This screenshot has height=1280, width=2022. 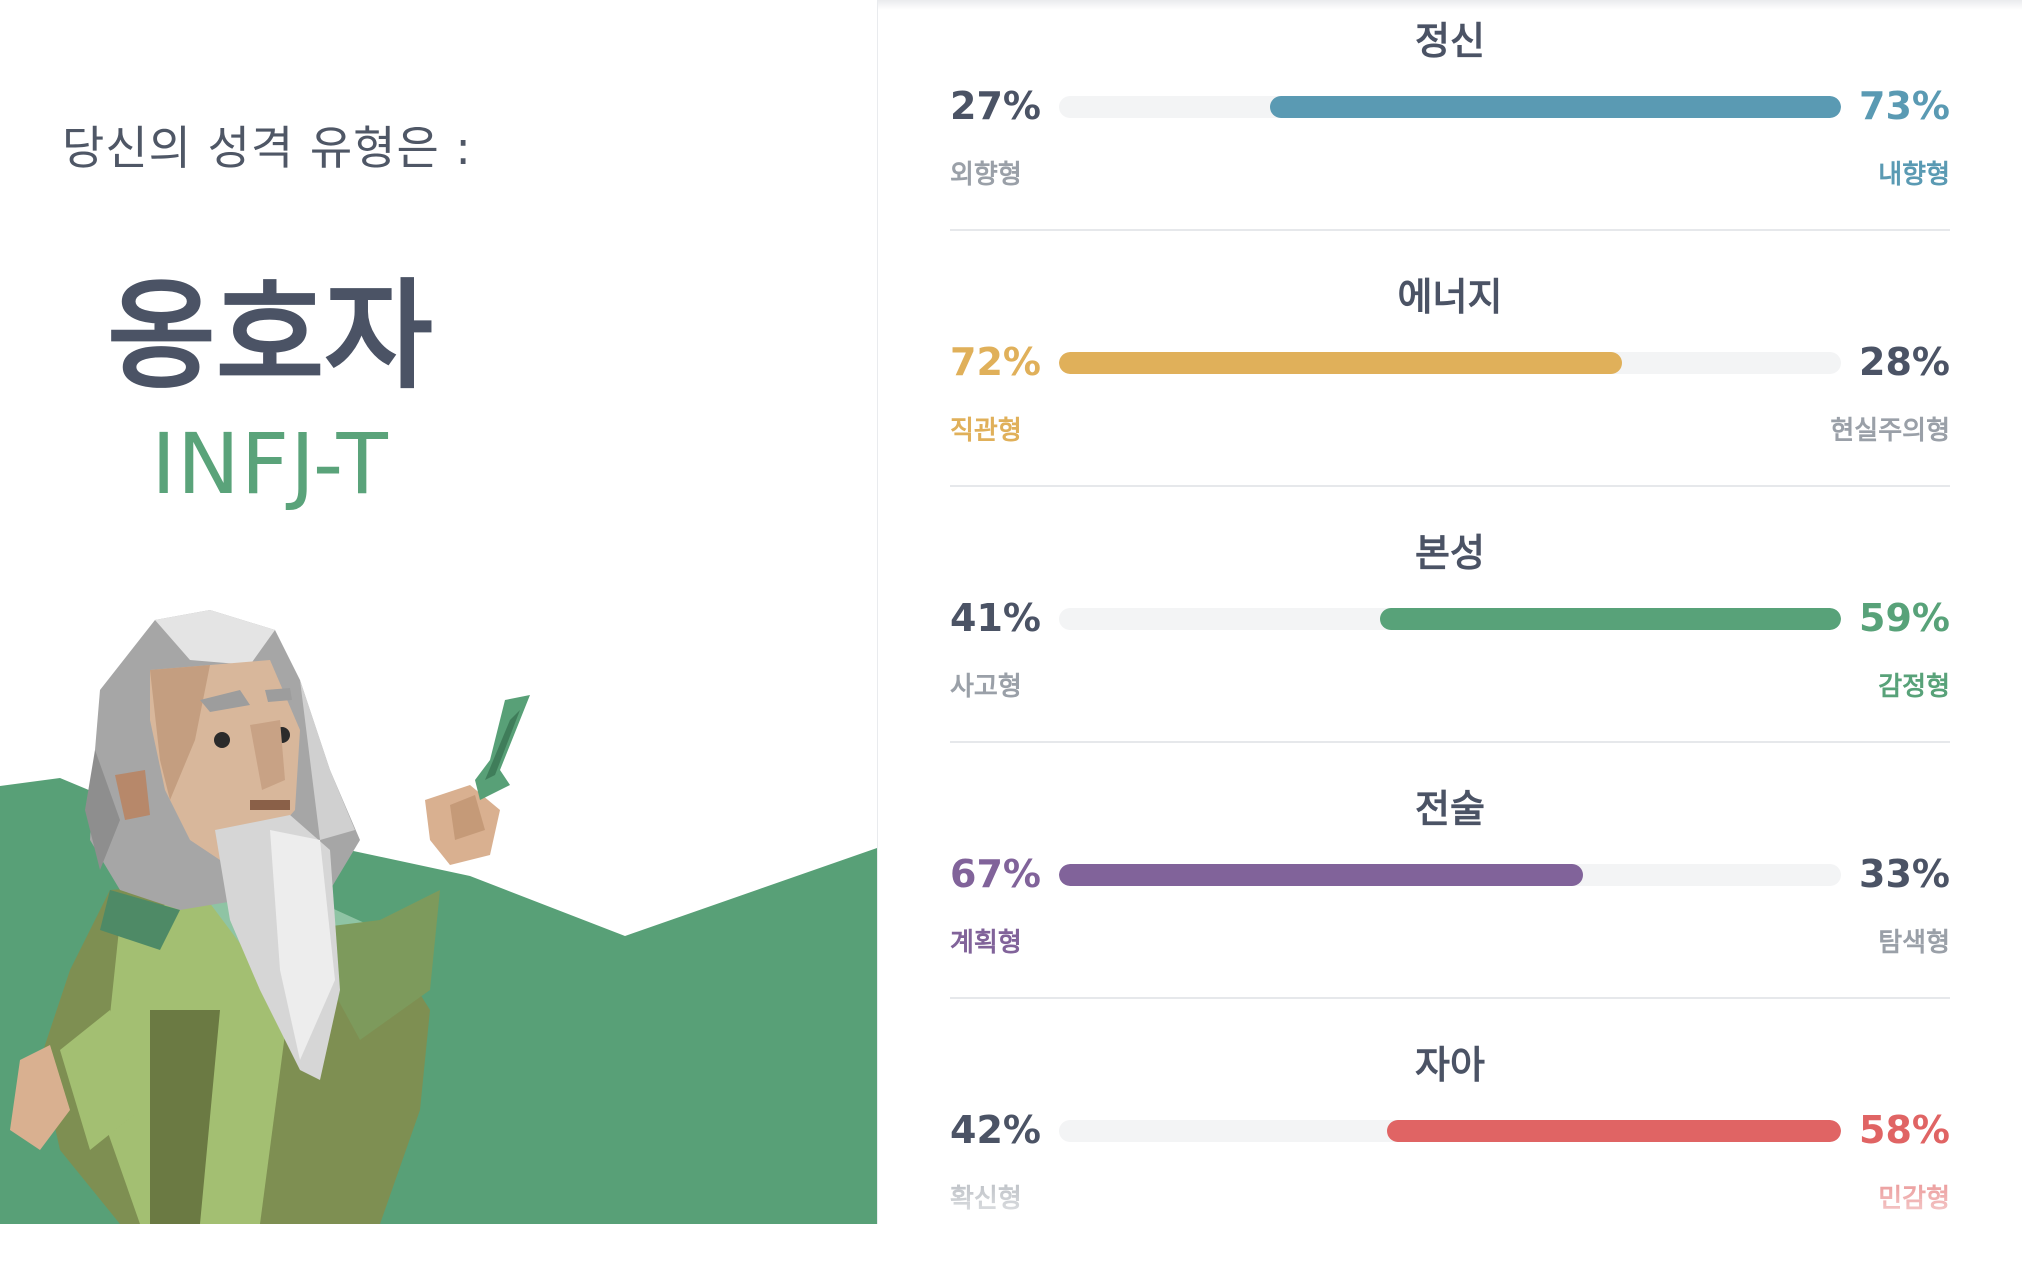 I want to click on eye, so click(x=222, y=740).